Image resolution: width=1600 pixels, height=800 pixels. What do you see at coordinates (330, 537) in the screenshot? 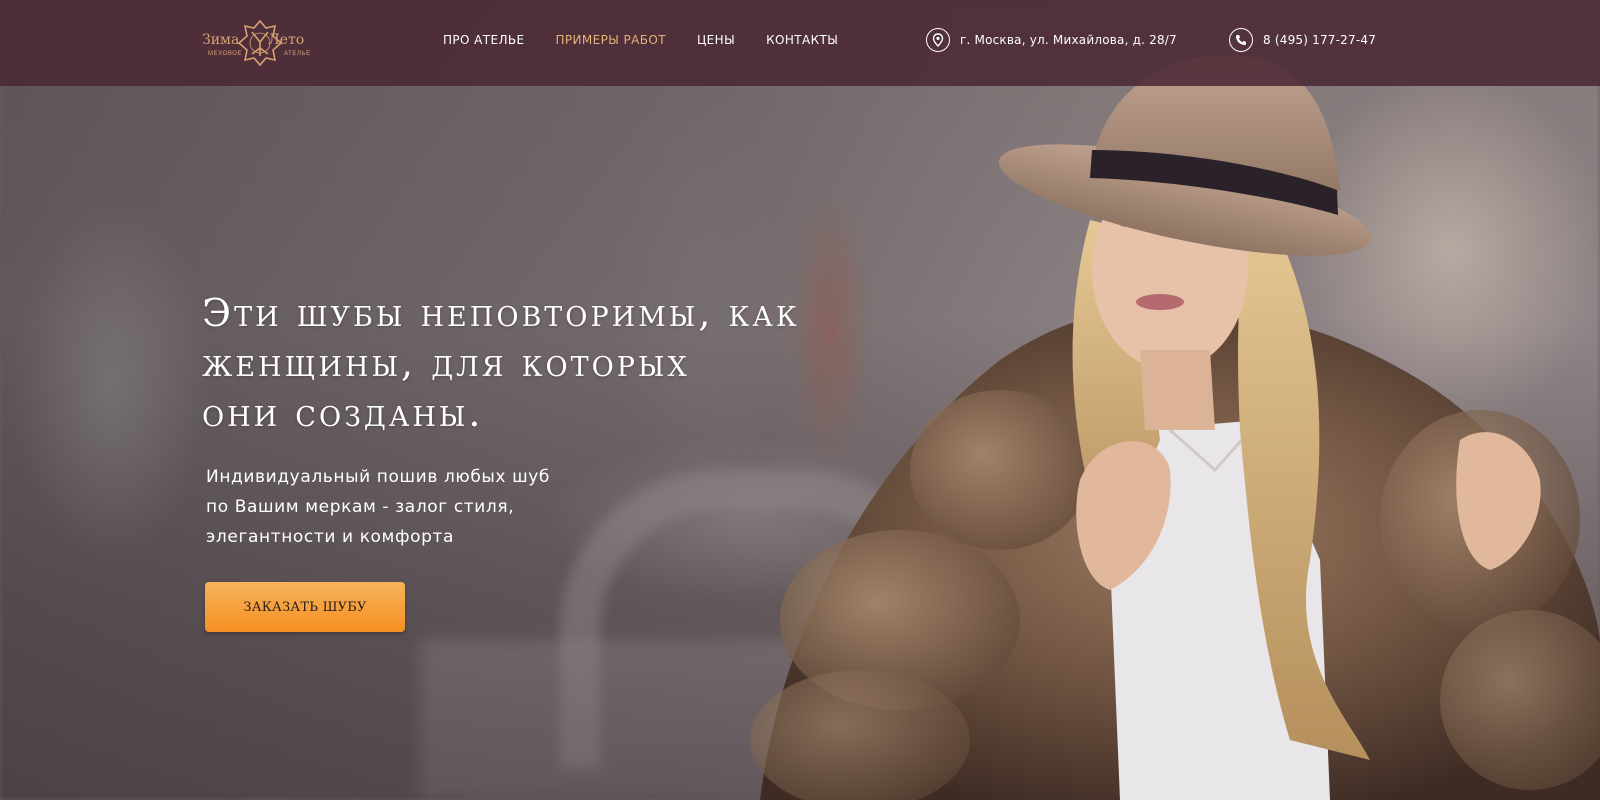
I see `hero-subtitle-line: элегантности и комфорта` at bounding box center [330, 537].